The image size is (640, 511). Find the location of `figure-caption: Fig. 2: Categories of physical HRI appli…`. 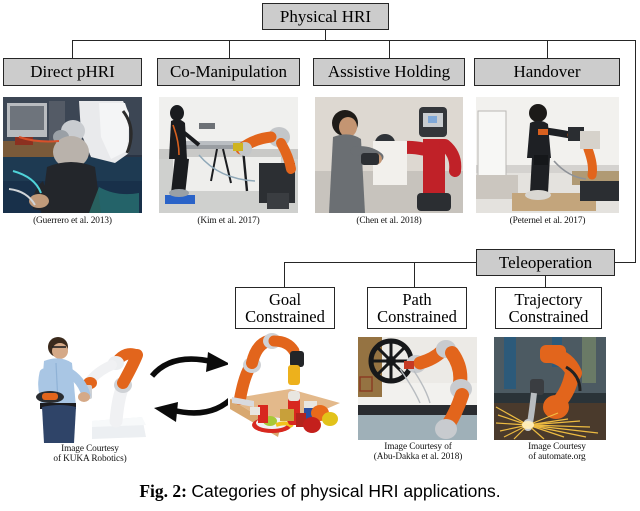

figure-caption: Fig. 2: Categories of physical HRI appli… is located at coordinates (320, 491).